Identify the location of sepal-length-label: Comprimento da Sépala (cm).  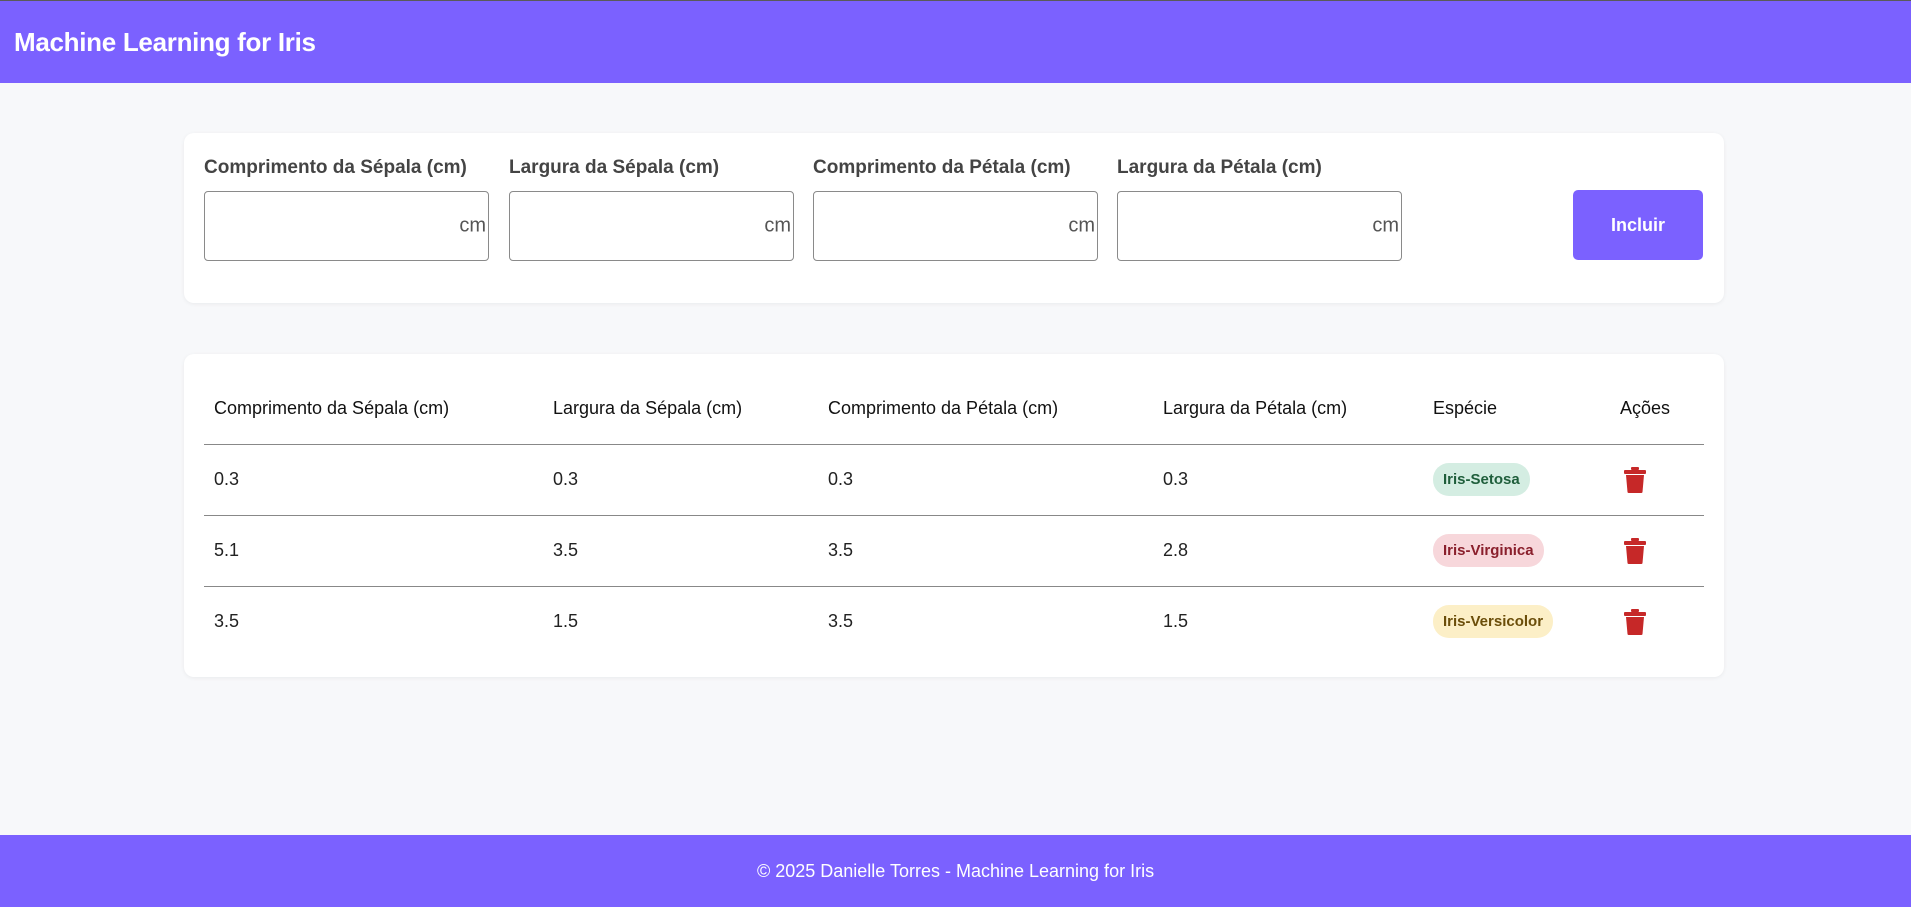
(335, 167).